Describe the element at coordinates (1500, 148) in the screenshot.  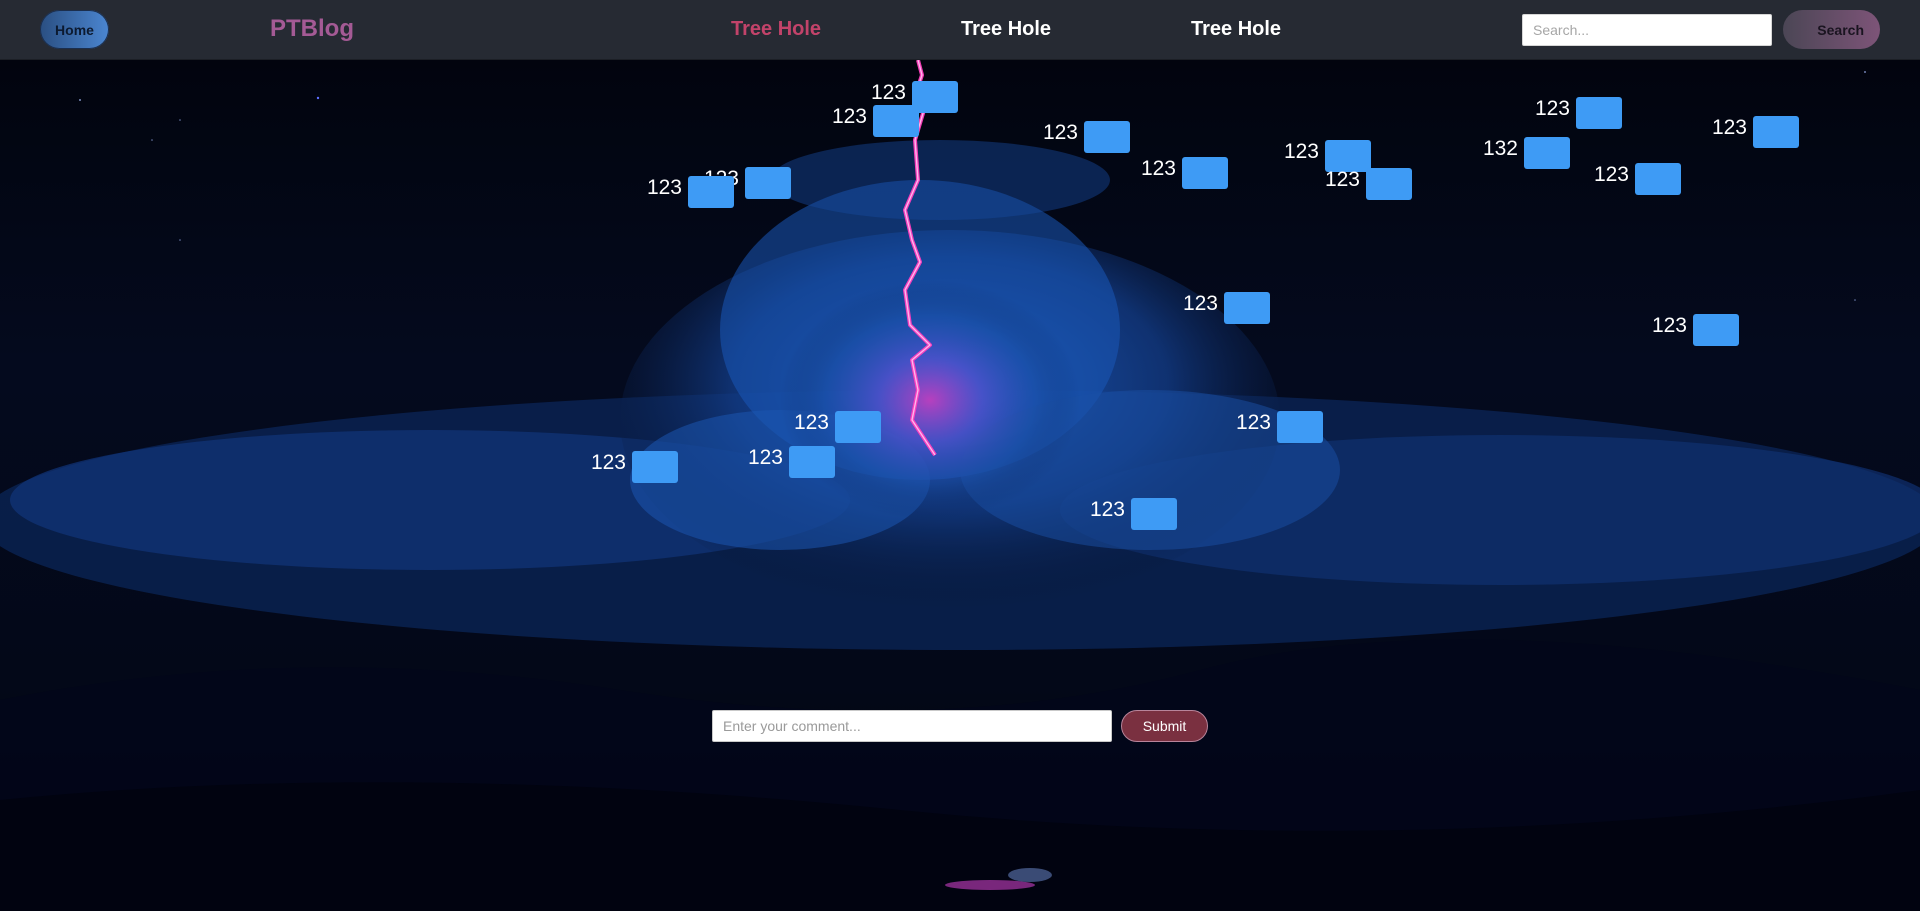
I see `note-label: 132` at that location.